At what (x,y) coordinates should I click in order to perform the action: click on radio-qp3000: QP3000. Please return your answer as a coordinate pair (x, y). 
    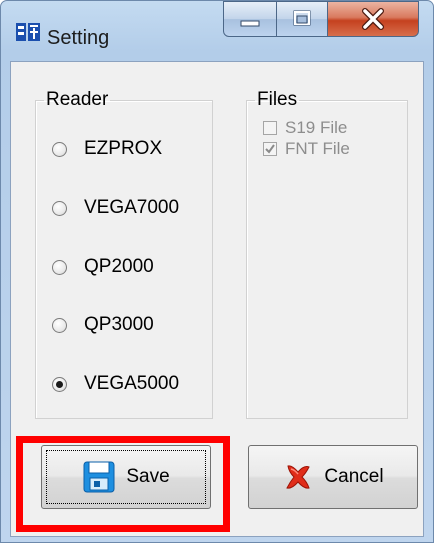
    Looking at the image, I should click on (103, 325).